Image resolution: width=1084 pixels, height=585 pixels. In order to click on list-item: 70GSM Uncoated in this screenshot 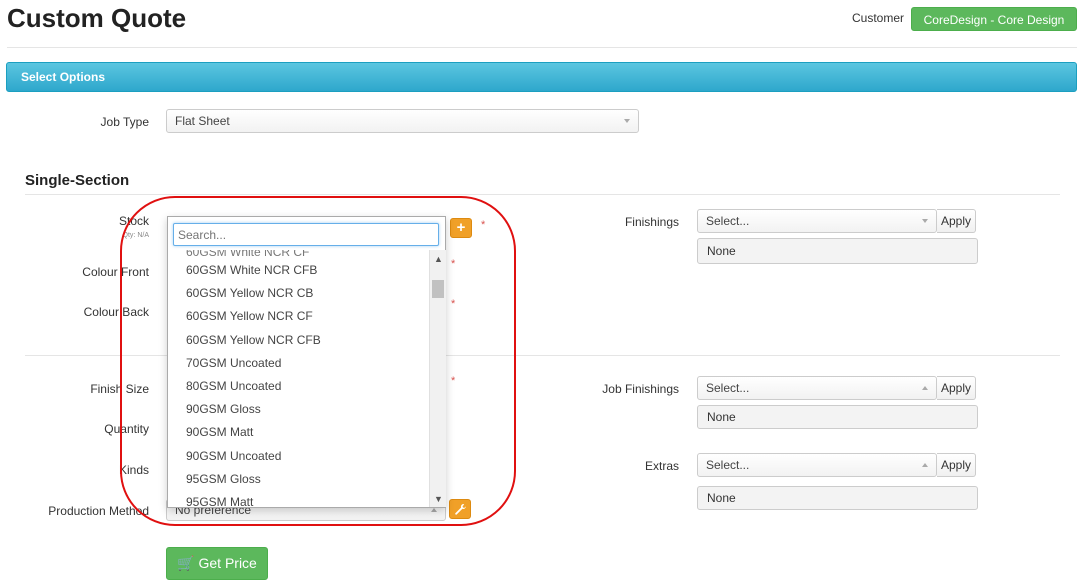, I will do `click(298, 363)`.